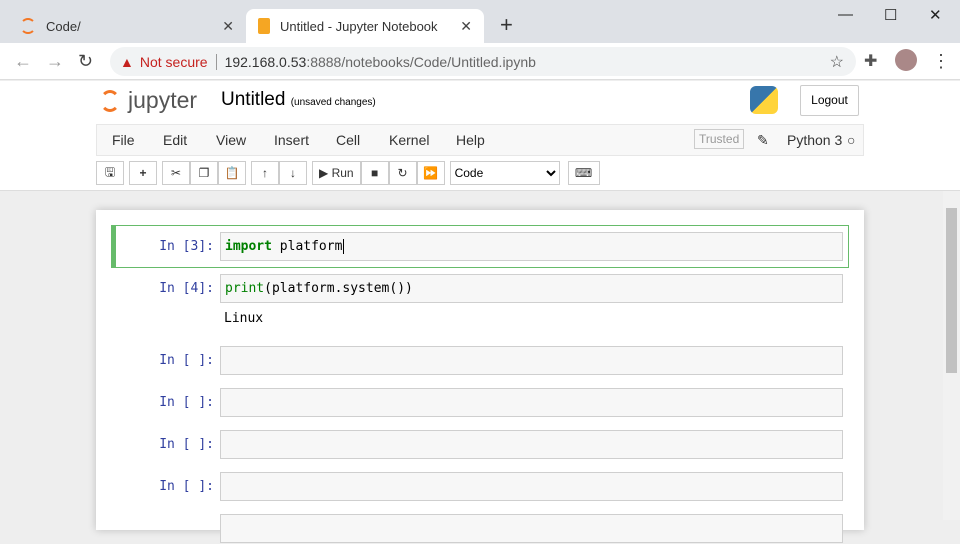 The image size is (960, 544). I want to click on code-builtin: print, so click(245, 288).